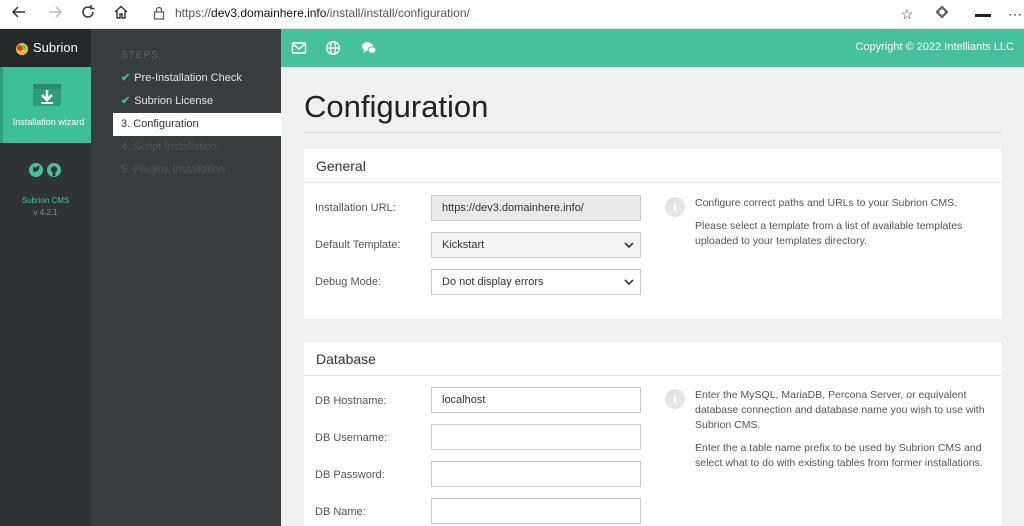  I want to click on twitter-icon, so click(36, 170).